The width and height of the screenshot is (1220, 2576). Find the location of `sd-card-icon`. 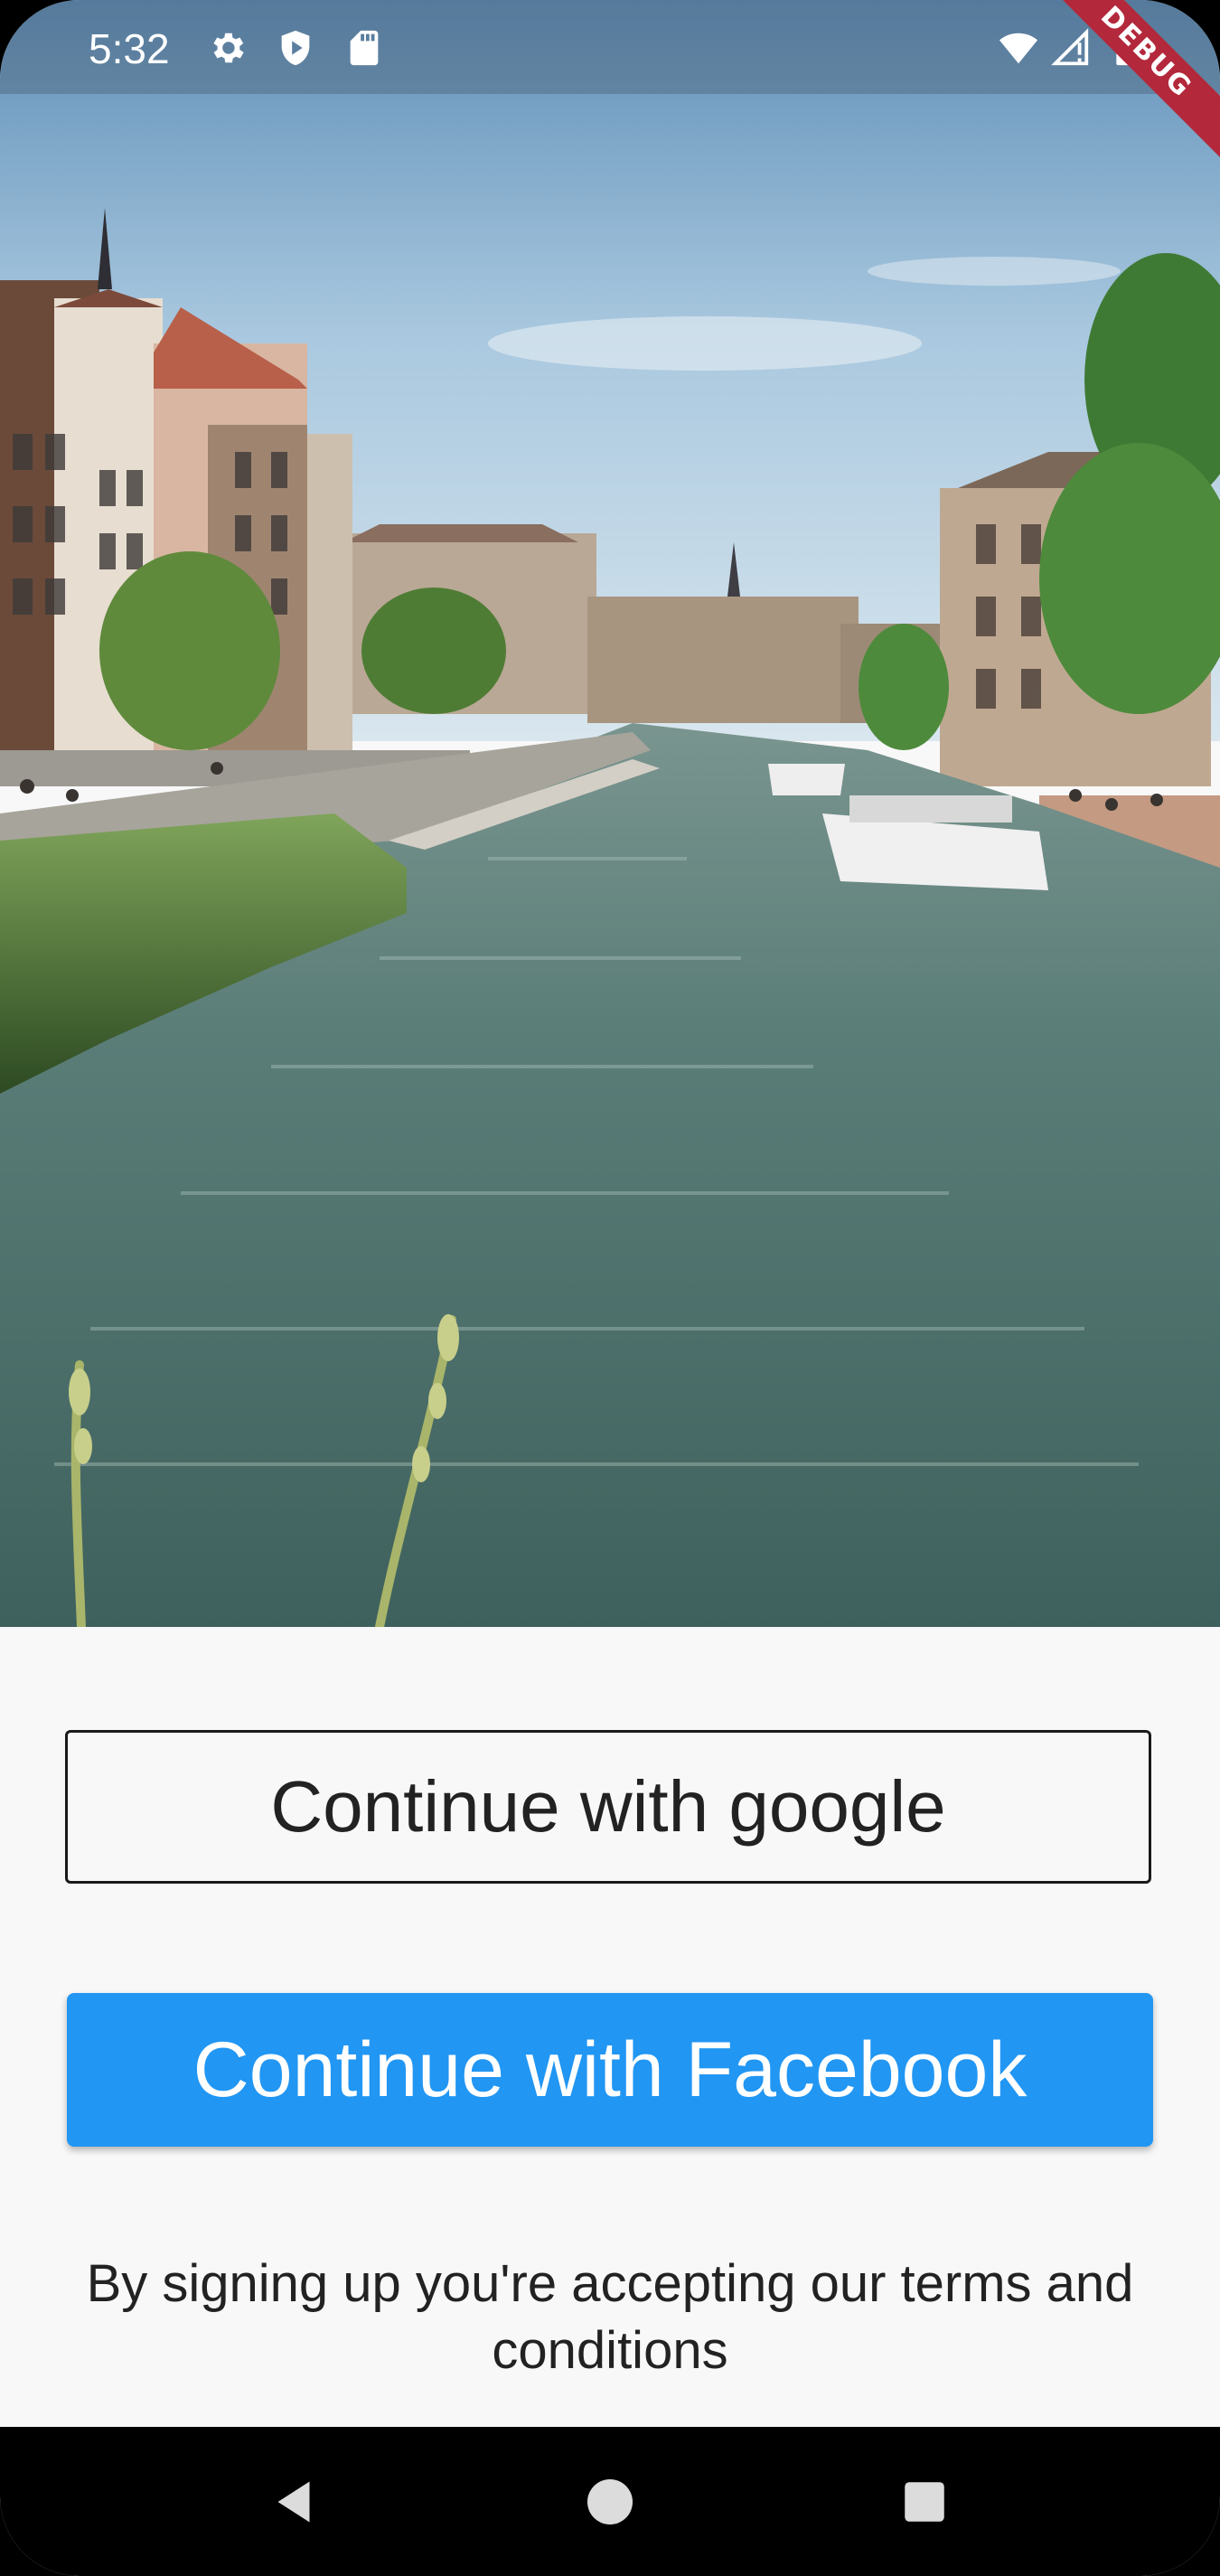

sd-card-icon is located at coordinates (364, 48).